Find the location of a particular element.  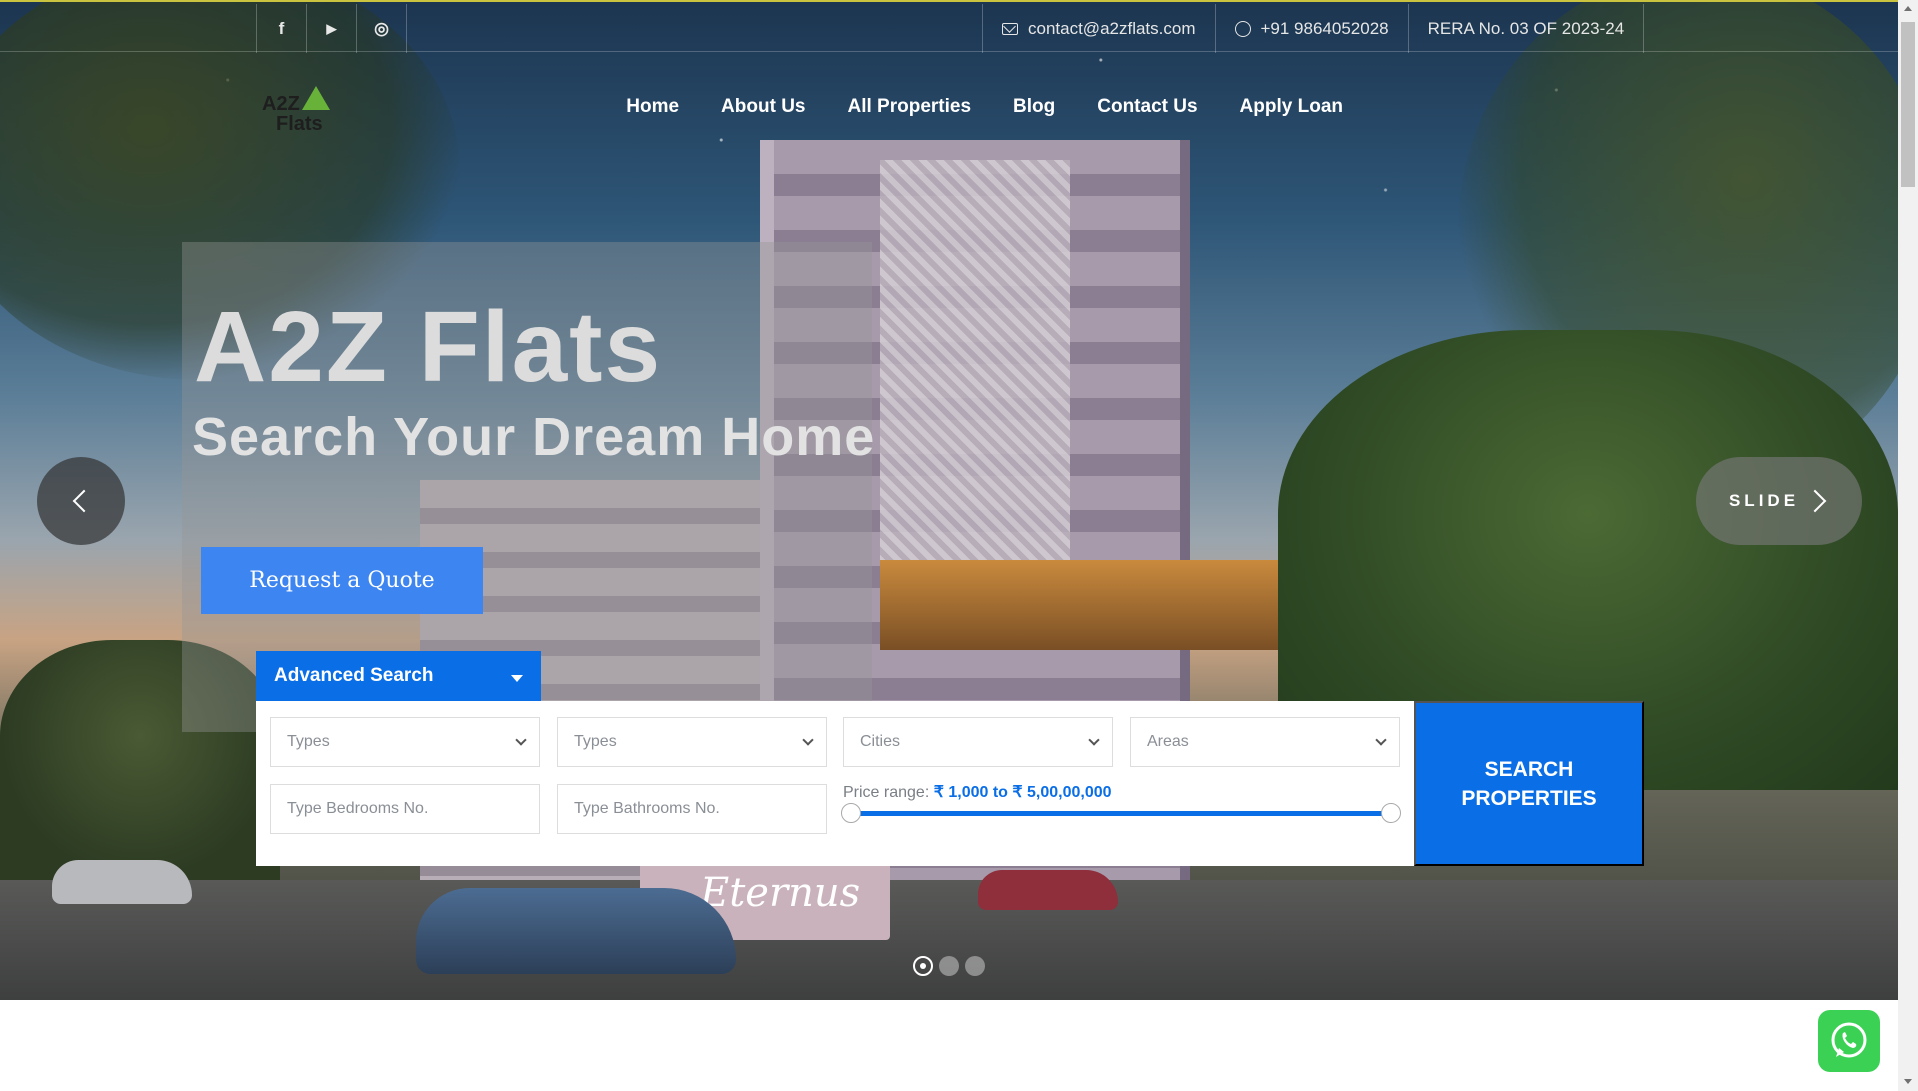

chevron-right-icon is located at coordinates (1815, 501).